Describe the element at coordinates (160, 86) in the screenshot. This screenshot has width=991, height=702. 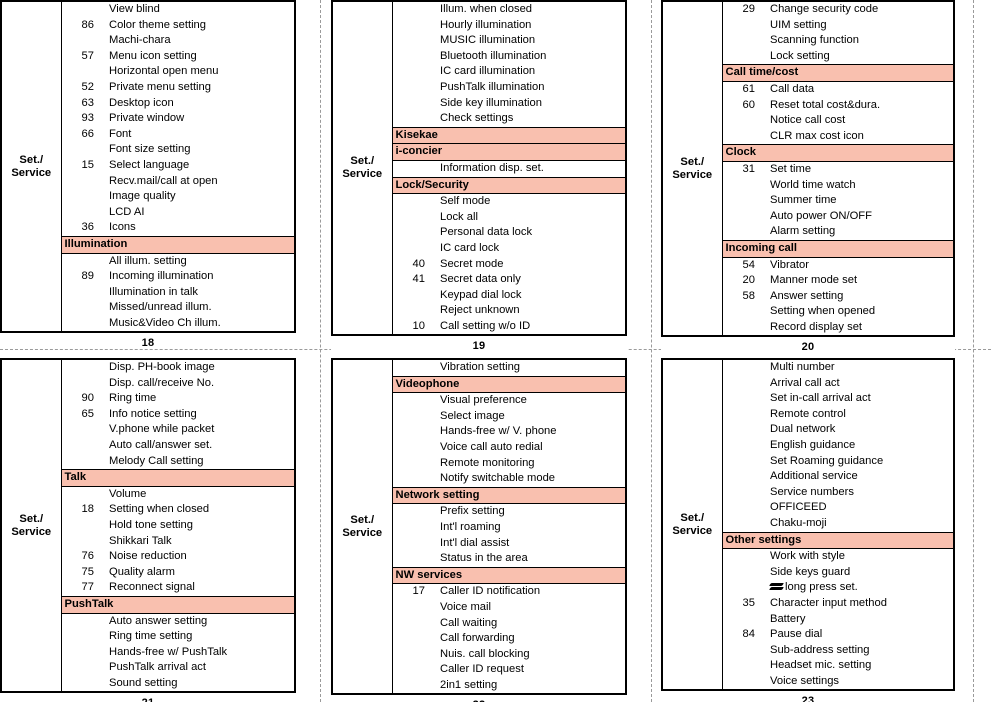
I see `menu-item-label: Private menu setting` at that location.